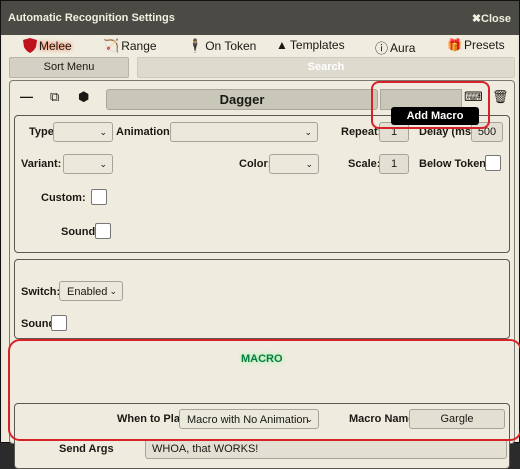 This screenshot has height=469, width=520. What do you see at coordinates (260, 18) in the screenshot?
I see `title-bar: Automatic Recognition Settings ✖Close` at bounding box center [260, 18].